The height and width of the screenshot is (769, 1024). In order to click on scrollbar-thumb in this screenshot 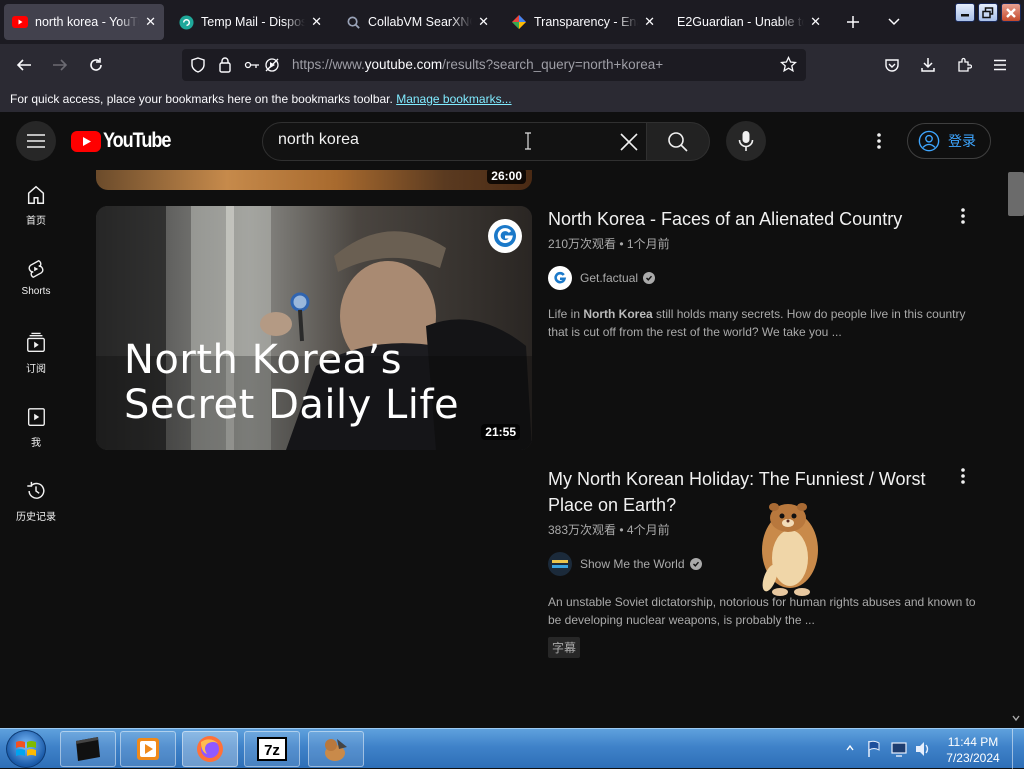, I will do `click(1016, 194)`.